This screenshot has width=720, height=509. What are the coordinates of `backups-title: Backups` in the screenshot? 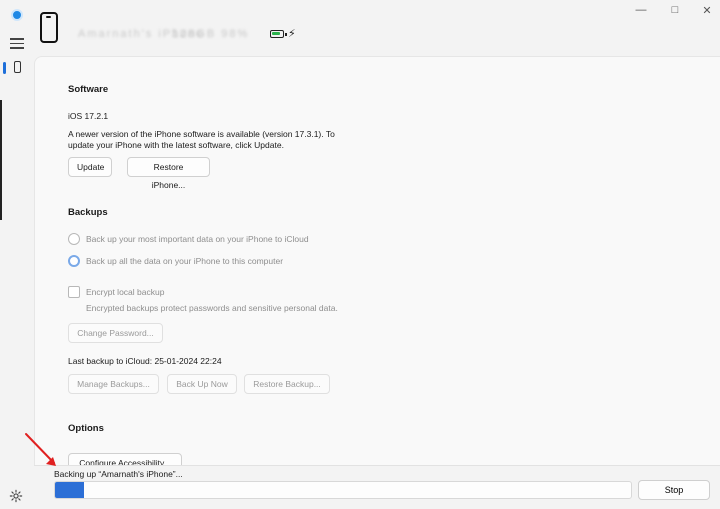 It's located at (88, 212).